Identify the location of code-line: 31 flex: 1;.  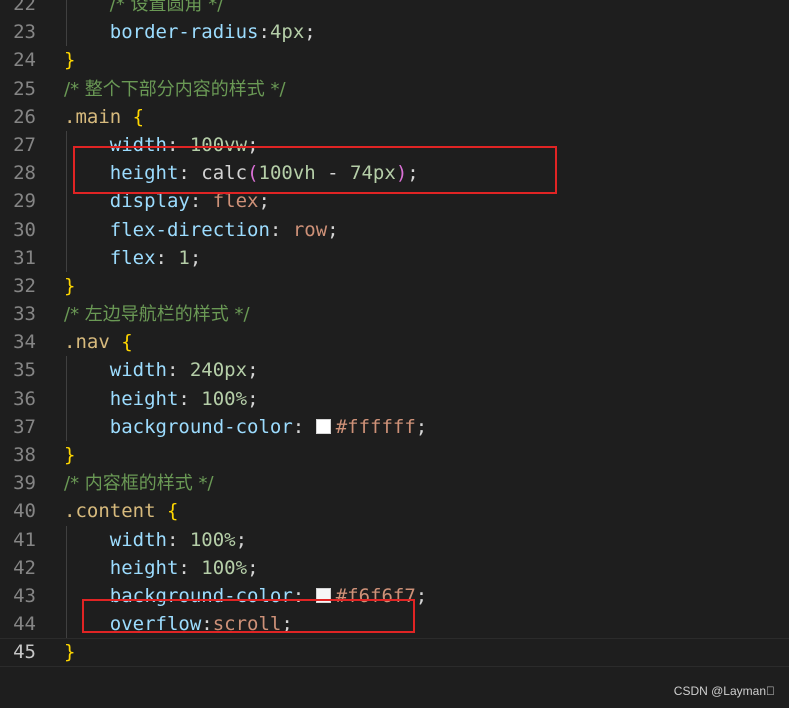
(394, 257).